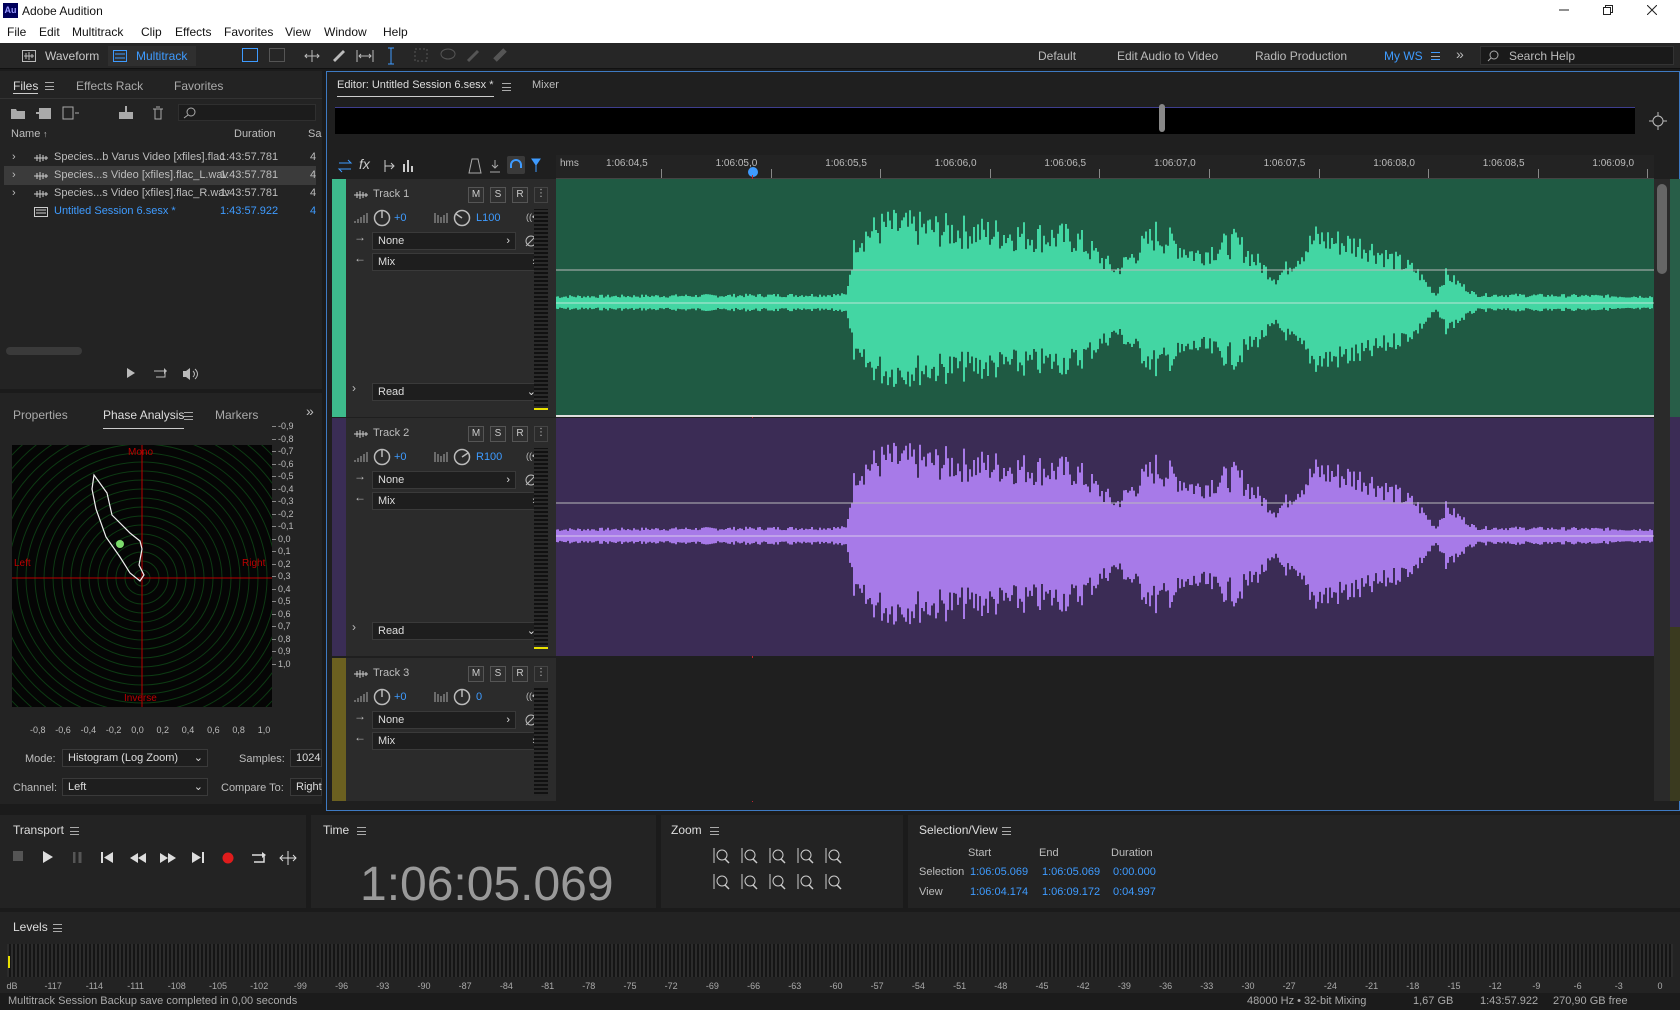  Describe the element at coordinates (451, 537) in the screenshot. I see `track-header: Track 2MSR⋮+0R100((•))→None›←Mix››Read⌄` at that location.